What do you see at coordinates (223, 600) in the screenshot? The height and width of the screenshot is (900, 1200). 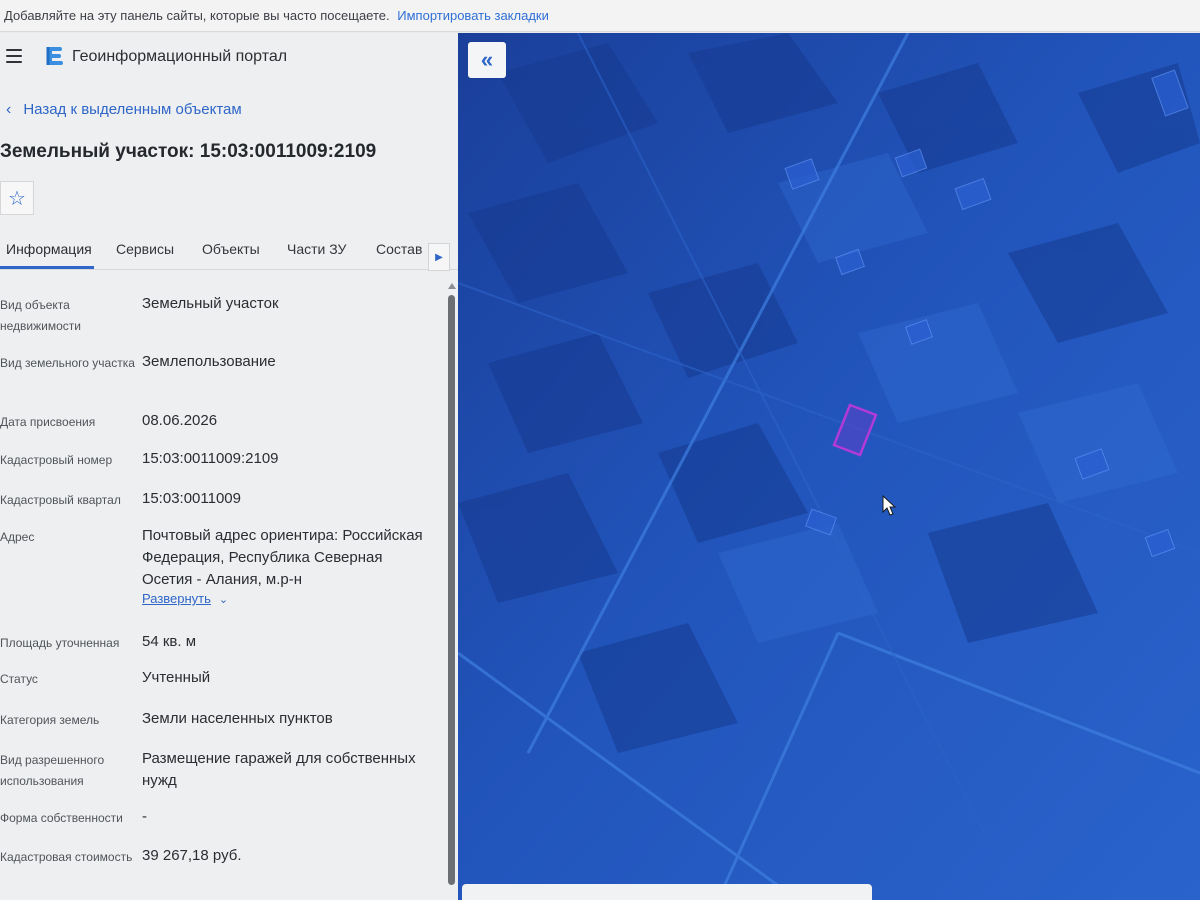 I see `chevron-down-icon: ⌄` at bounding box center [223, 600].